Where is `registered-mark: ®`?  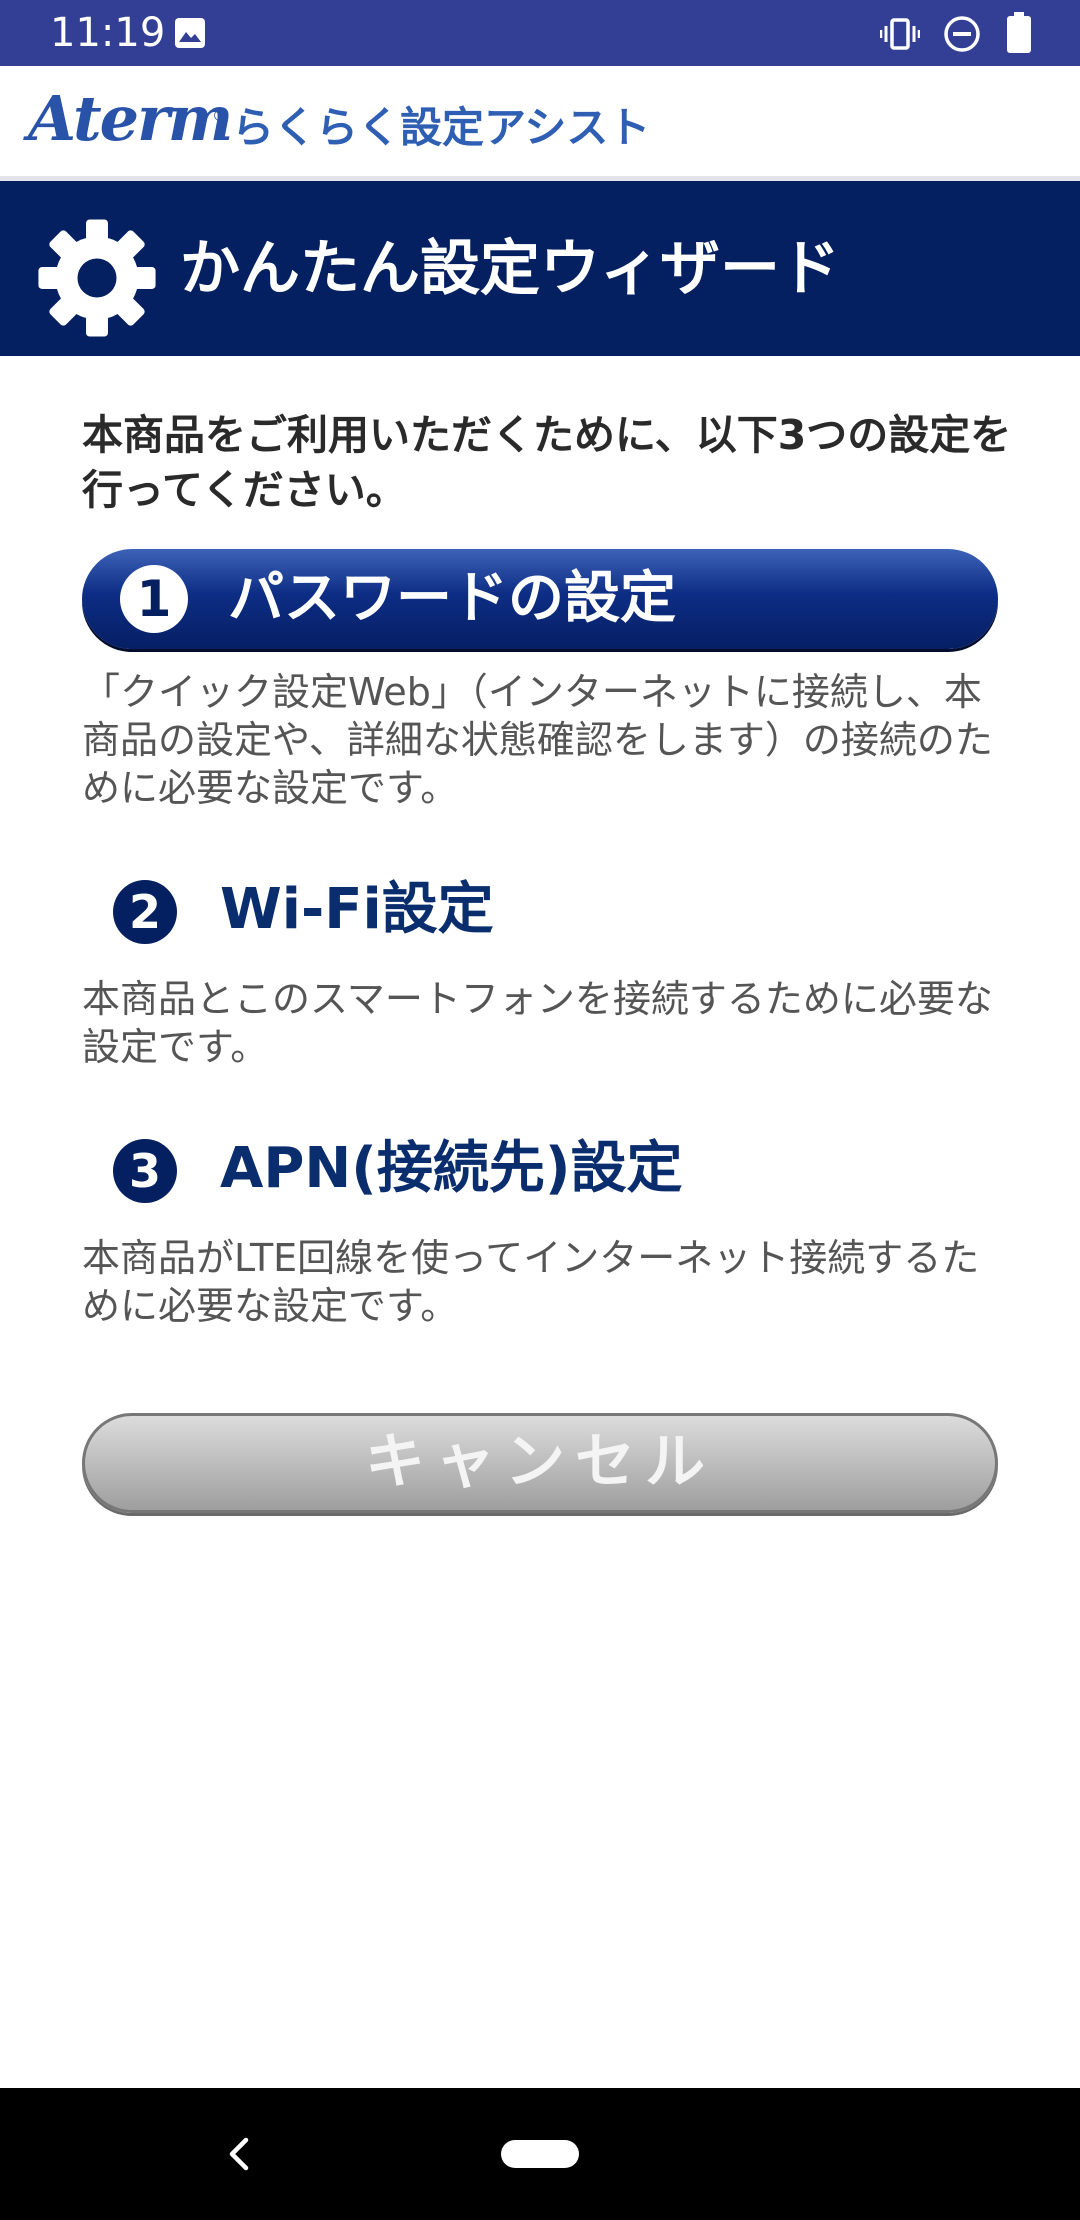 registered-mark: ® is located at coordinates (220, 115).